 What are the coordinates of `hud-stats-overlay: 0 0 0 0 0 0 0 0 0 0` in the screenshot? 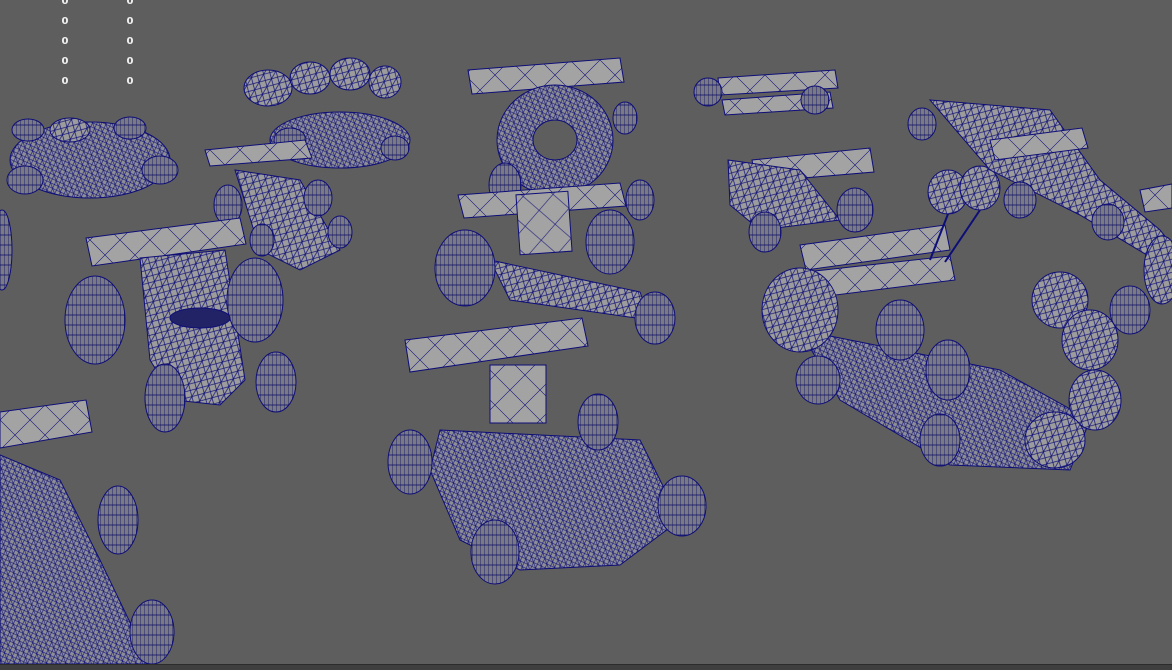 It's located at (100, 46).